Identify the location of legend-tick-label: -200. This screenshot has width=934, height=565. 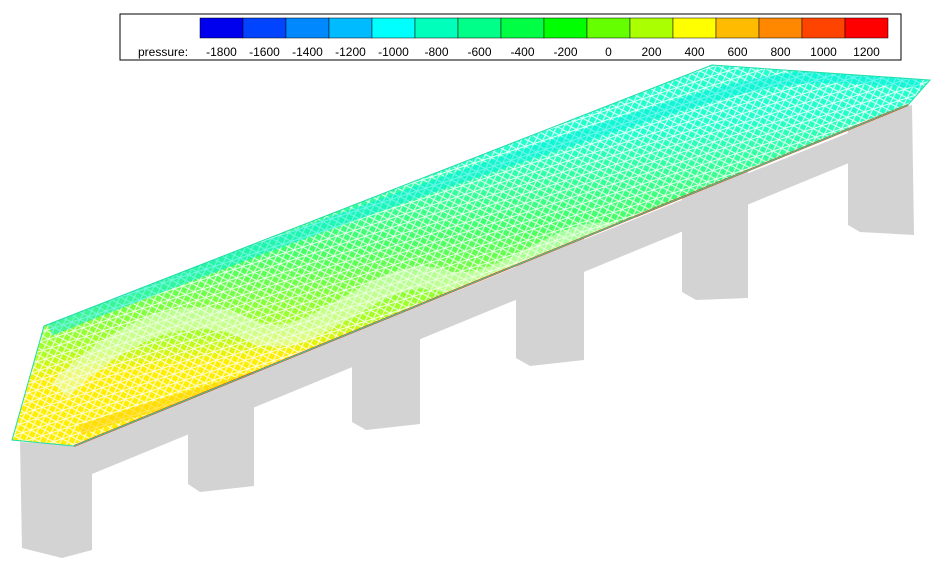
(565, 52).